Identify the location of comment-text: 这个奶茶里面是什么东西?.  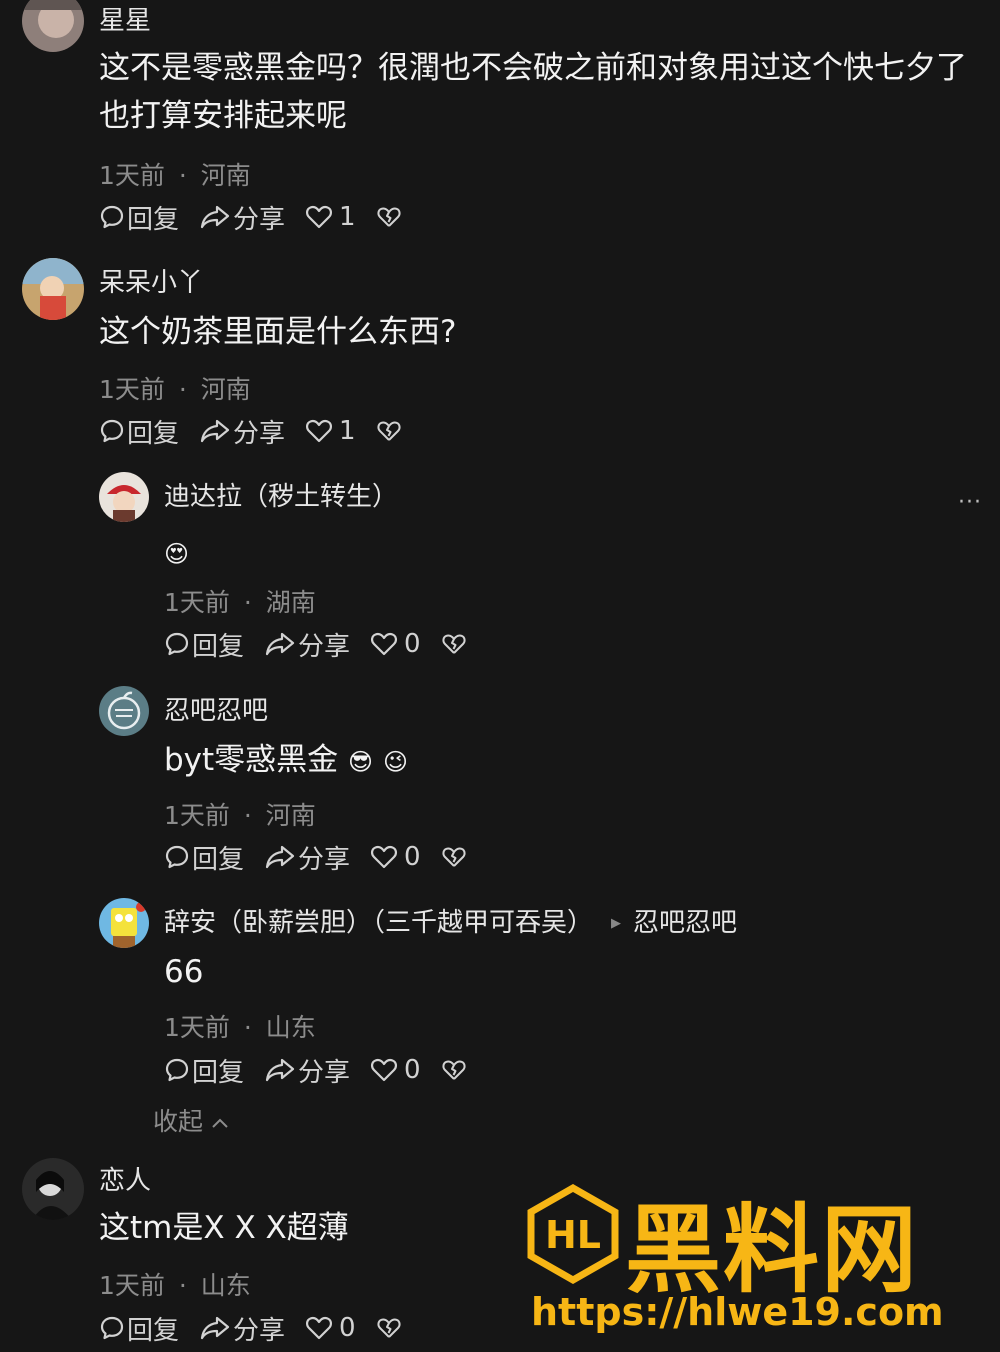
(278, 332).